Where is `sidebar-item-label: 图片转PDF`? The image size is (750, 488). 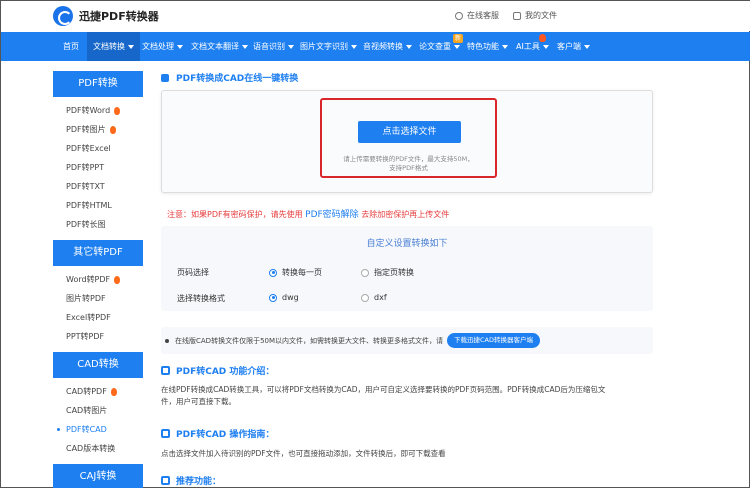 sidebar-item-label: 图片转PDF is located at coordinates (86, 298).